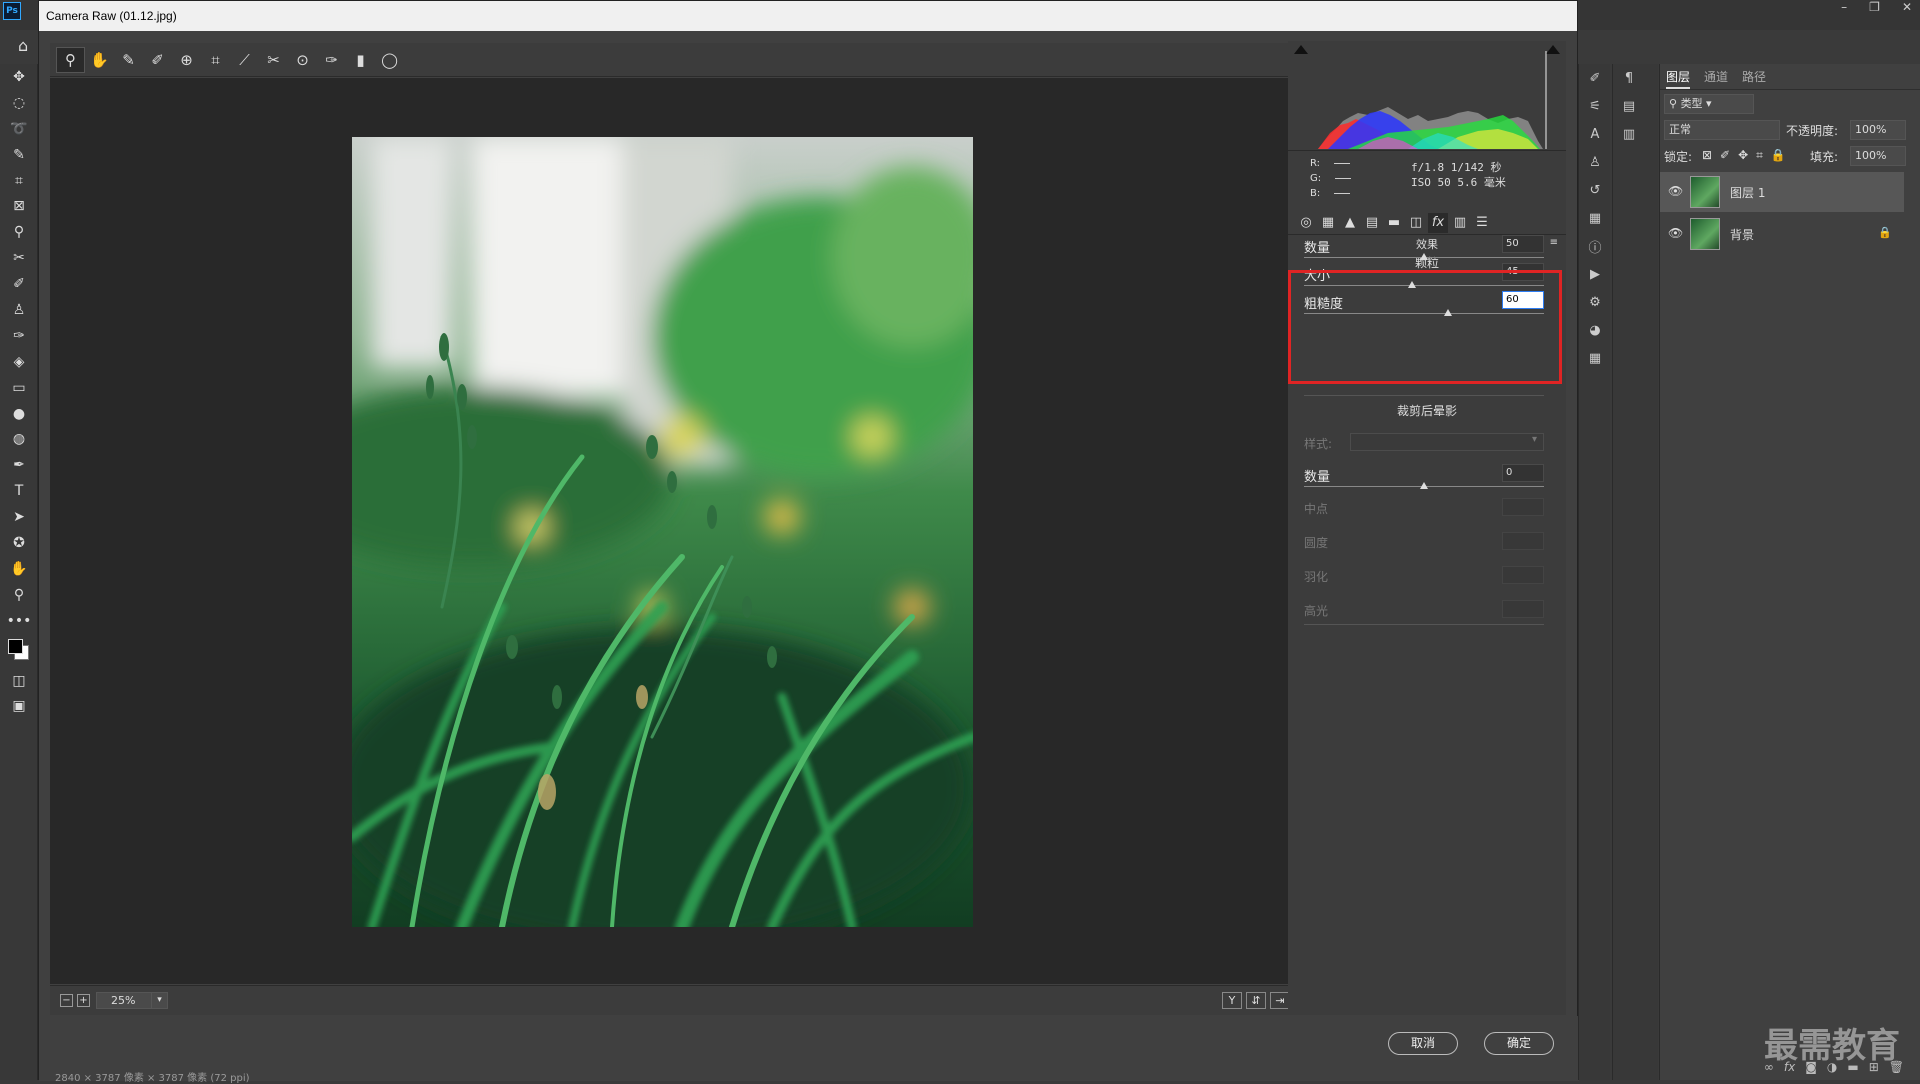 The width and height of the screenshot is (1920, 1084). Describe the element at coordinates (19, 155) in the screenshot. I see `quick-select-tool-icon: ✎` at that location.